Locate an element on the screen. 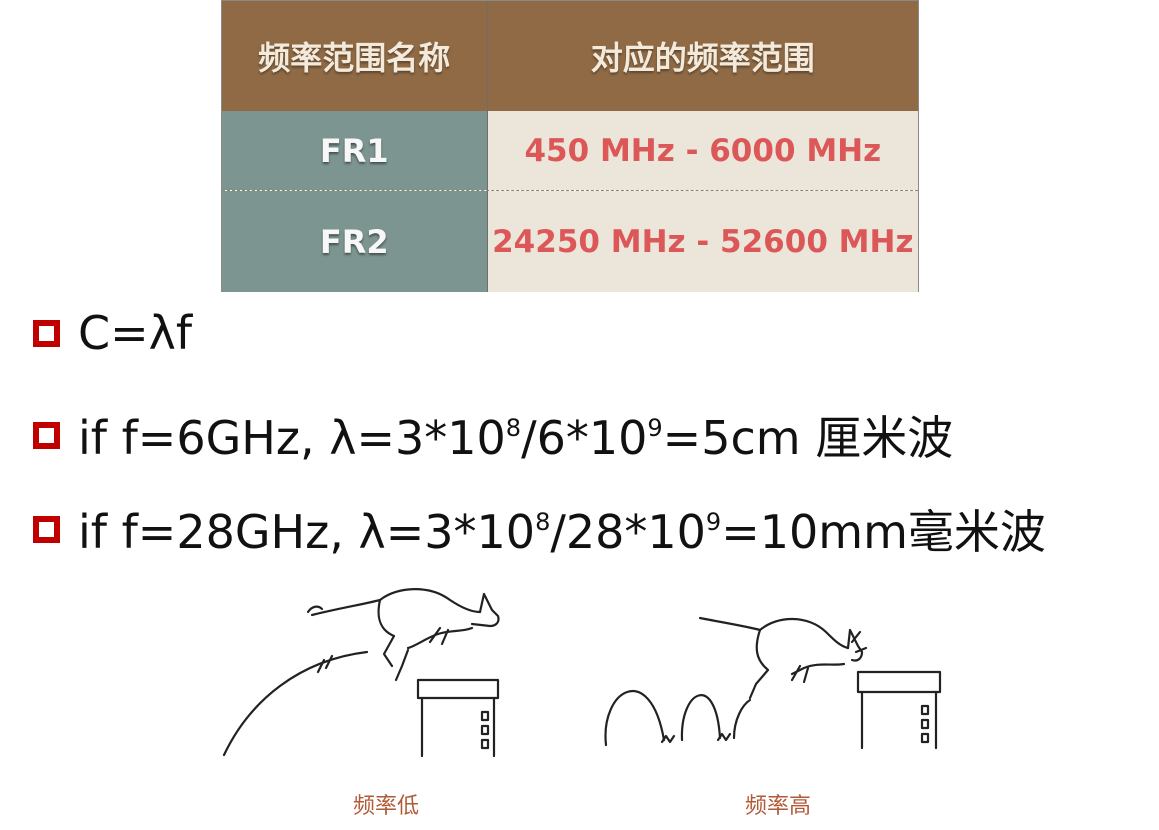 This screenshot has height=830, width=1159. bullet-text: if f=6GHz, λ=3*108/6*109=5cm 厘米波 is located at coordinates (516, 438).